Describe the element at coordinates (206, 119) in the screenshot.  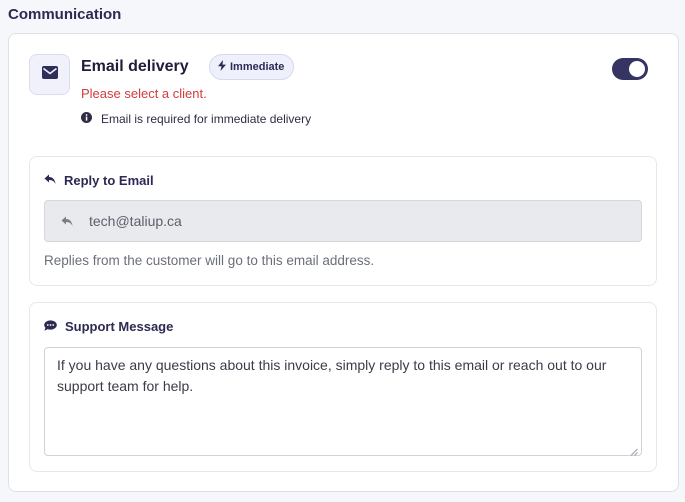
I see `info-text: Email is required for immediate delivery` at that location.